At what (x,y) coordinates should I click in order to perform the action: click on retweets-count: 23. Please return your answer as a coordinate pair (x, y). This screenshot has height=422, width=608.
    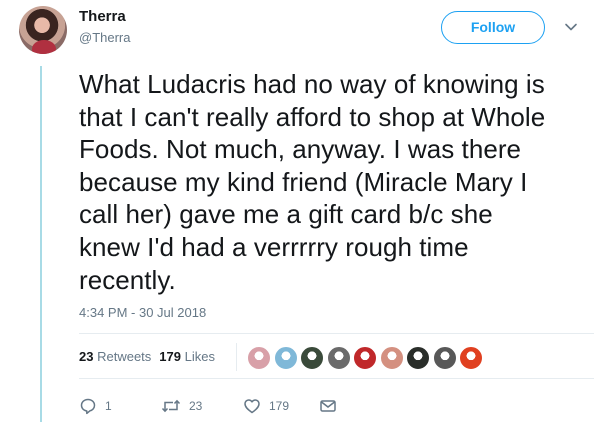
    Looking at the image, I should click on (86, 356).